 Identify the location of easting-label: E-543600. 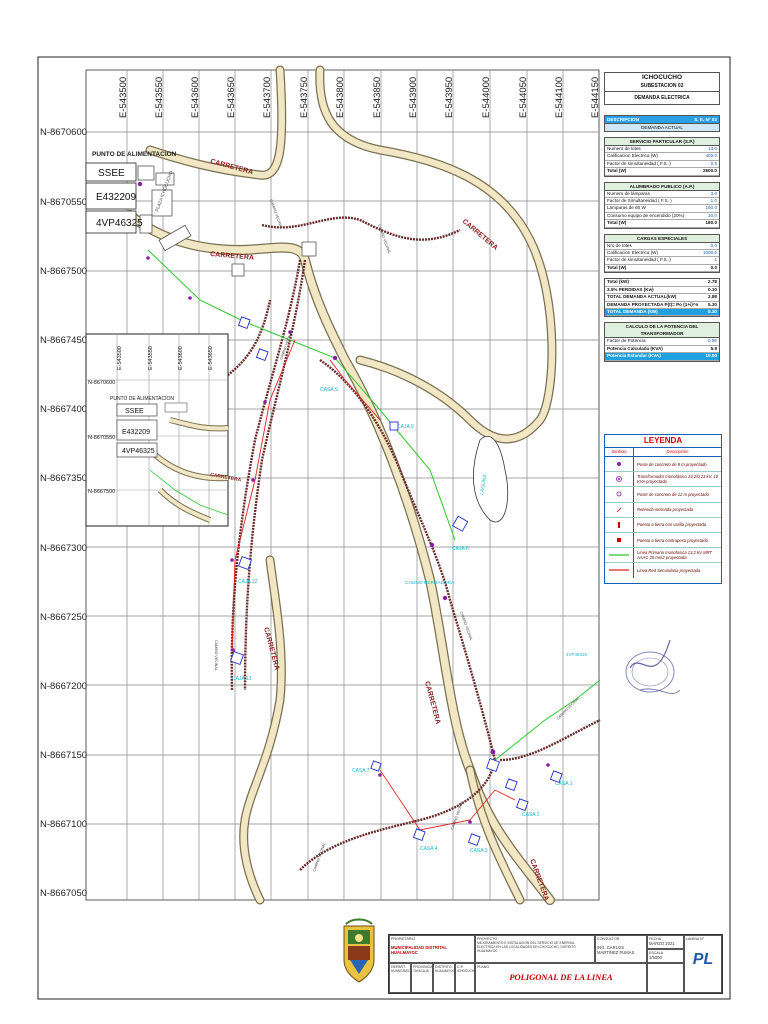
(195, 97).